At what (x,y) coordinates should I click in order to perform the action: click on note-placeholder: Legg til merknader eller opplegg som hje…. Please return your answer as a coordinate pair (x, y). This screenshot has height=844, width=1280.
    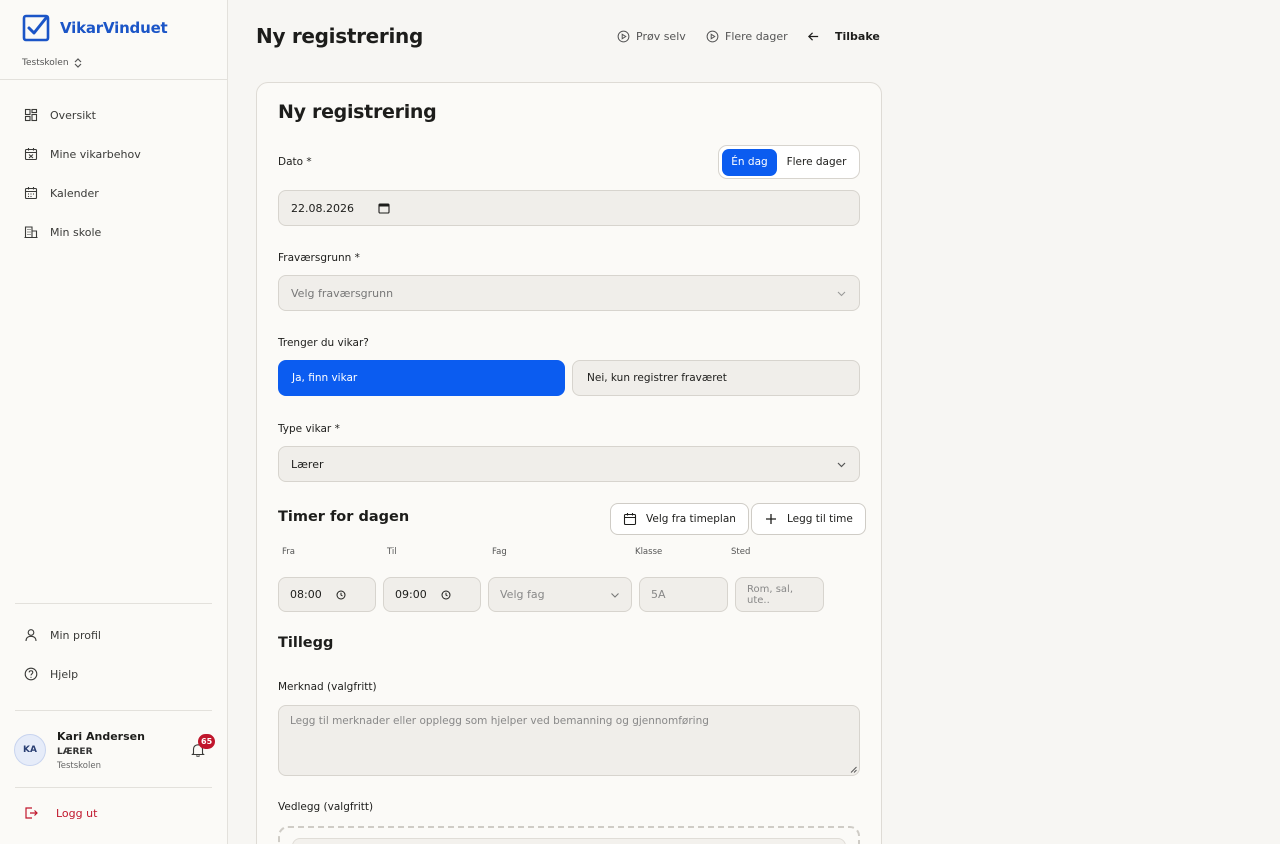
    Looking at the image, I should click on (499, 721).